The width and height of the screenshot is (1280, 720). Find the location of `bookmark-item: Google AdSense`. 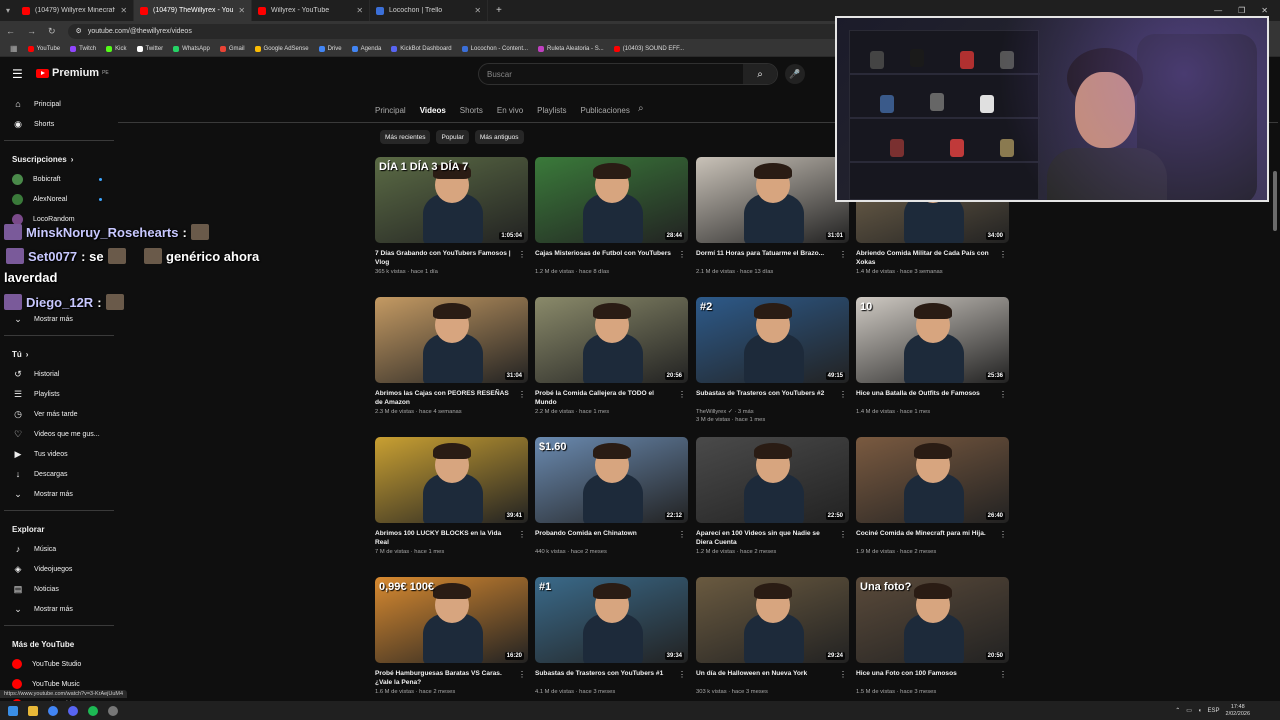

bookmark-item: Google AdSense is located at coordinates (281, 48).